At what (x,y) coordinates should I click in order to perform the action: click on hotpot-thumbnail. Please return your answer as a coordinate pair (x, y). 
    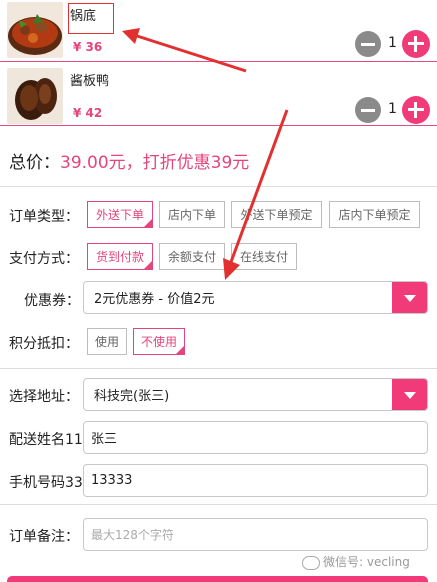
    Looking at the image, I should click on (35, 30).